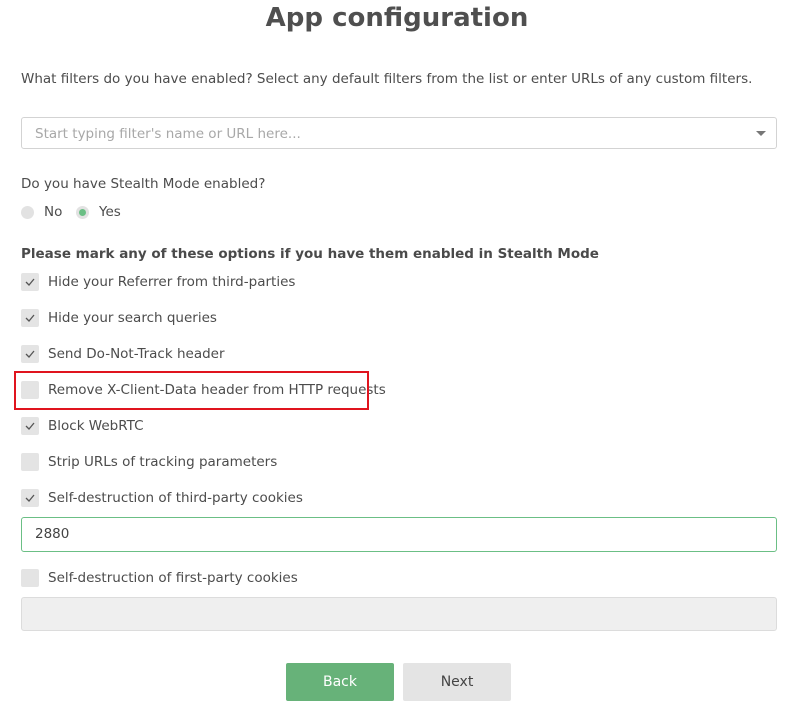 The width and height of the screenshot is (794, 722). I want to click on option-hide-referrer: Hide your Referrer from third-parties, so click(158, 282).